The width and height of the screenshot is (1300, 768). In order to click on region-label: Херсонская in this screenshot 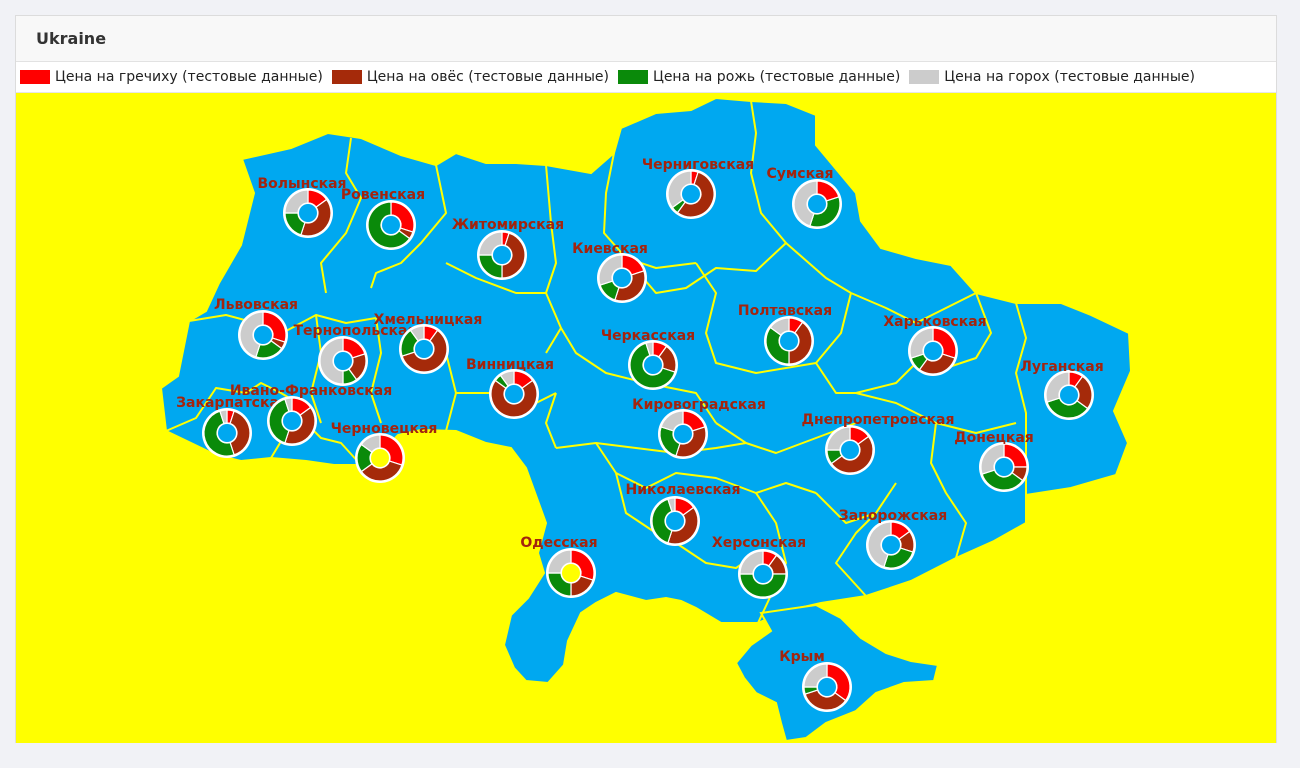, I will do `click(759, 543)`.